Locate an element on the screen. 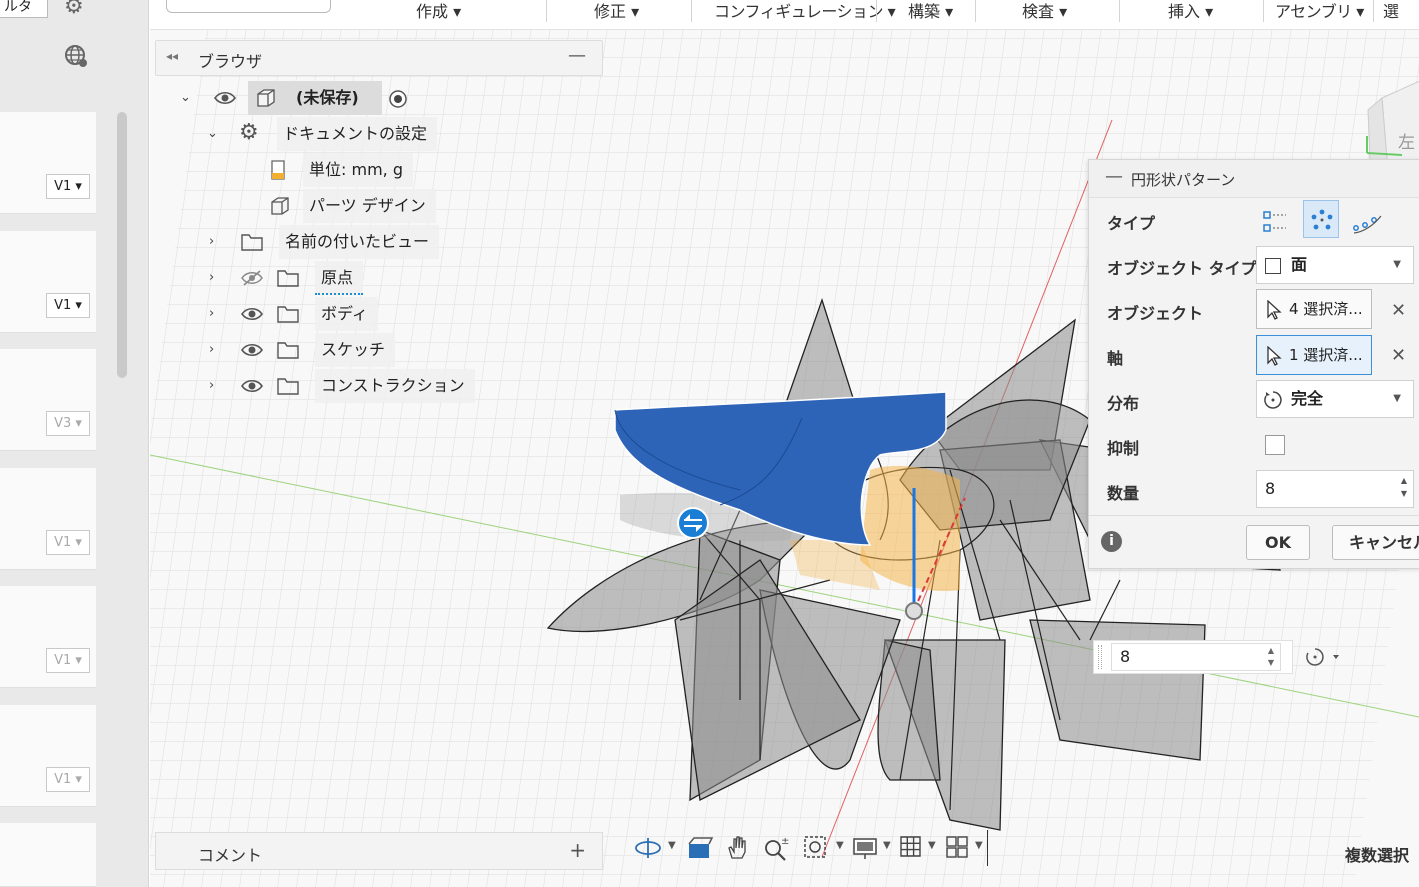 Image resolution: width=1419 pixels, height=887 pixels. dialog-header: — 円形状パターン is located at coordinates (1254, 179).